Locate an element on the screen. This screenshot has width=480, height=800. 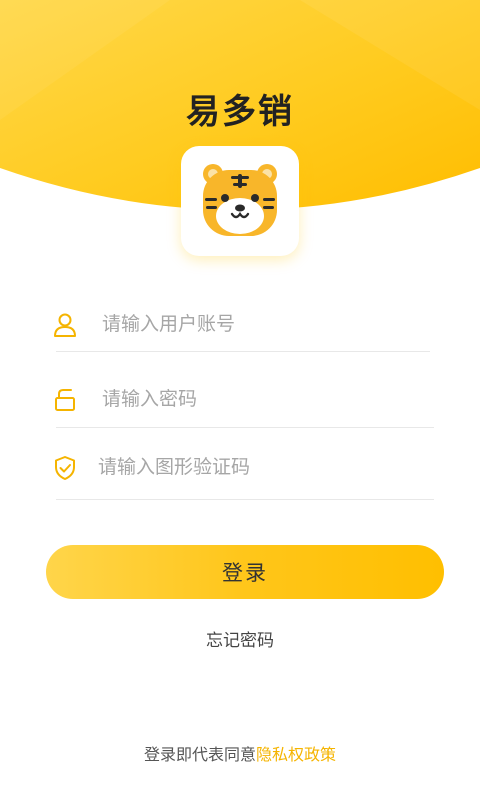
account-input is located at coordinates (262, 324).